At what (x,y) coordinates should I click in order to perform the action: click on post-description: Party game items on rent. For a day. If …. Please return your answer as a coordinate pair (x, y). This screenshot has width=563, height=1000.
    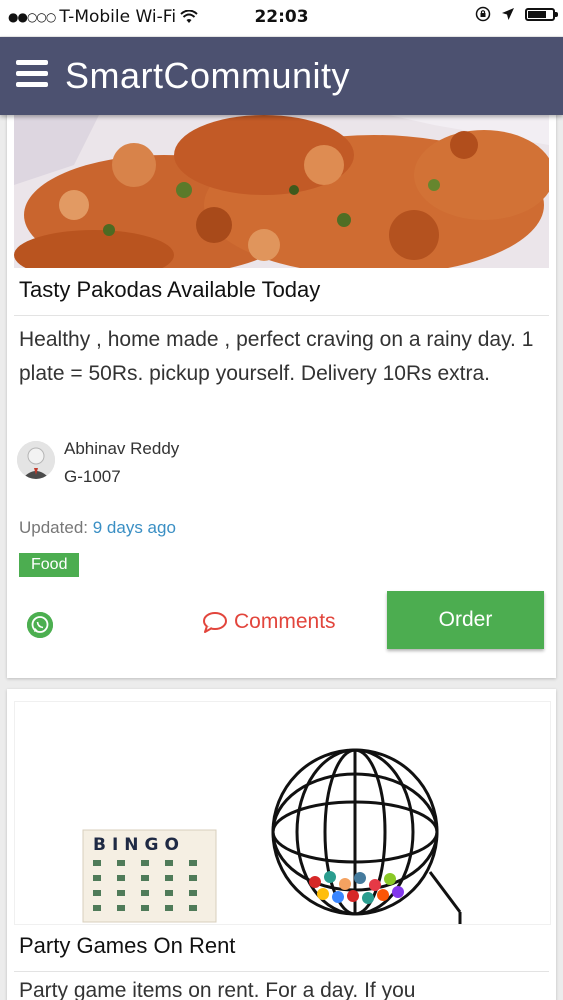
    Looking at the image, I should click on (217, 989).